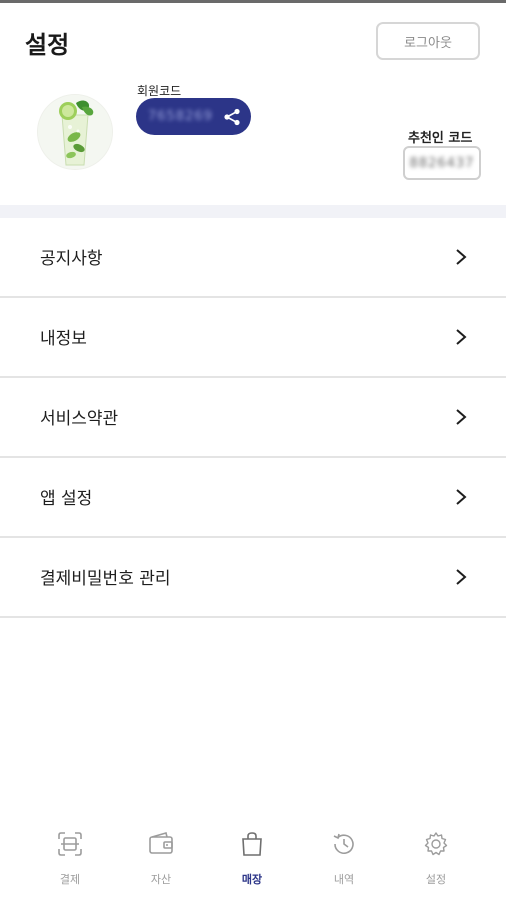 Image resolution: width=506 pixels, height=900 pixels. I want to click on menu-item-payment-password: 결제비밀번호 관리, so click(253, 578).